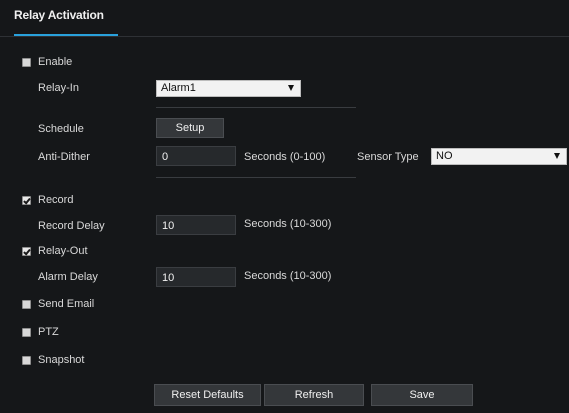  What do you see at coordinates (288, 224) in the screenshot?
I see `record-delay-unit: Seconds (10-300)` at bounding box center [288, 224].